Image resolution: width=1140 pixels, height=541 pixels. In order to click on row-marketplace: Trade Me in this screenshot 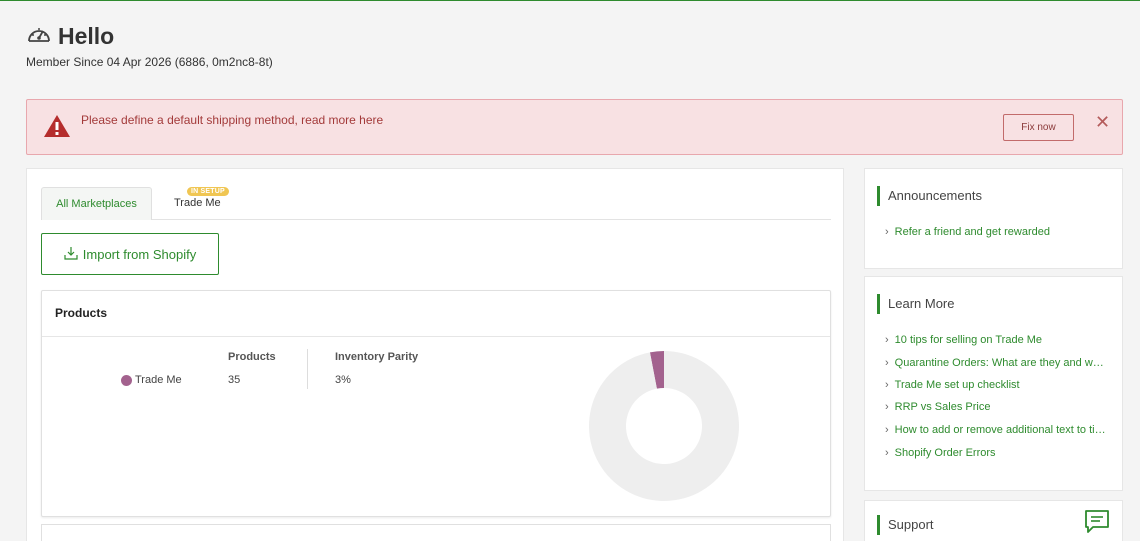, I will do `click(158, 380)`.